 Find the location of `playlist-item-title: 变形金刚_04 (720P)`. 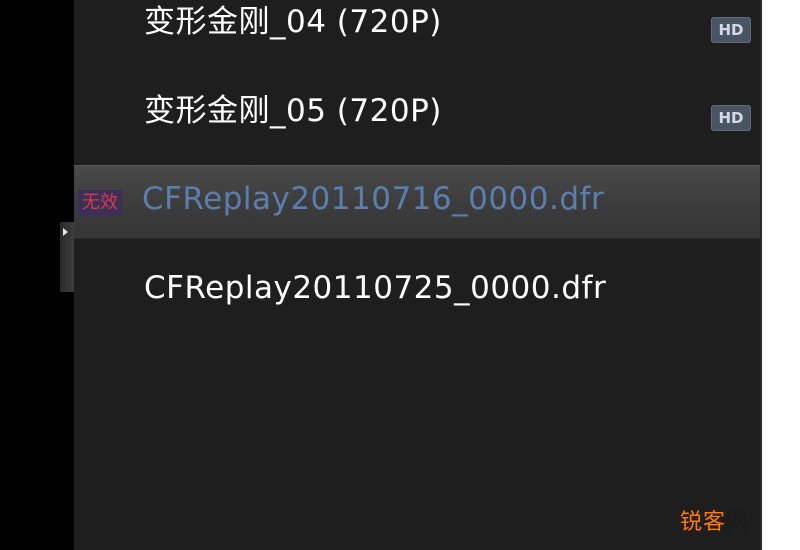

playlist-item-title: 变形金刚_04 (720P) is located at coordinates (293, 22).